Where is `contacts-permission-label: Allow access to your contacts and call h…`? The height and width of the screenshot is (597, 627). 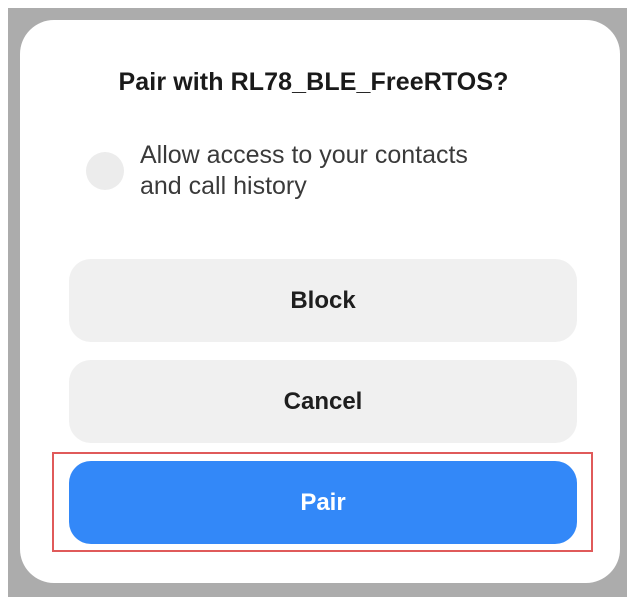 contacts-permission-label: Allow access to your contacts and call h… is located at coordinates (345, 171).